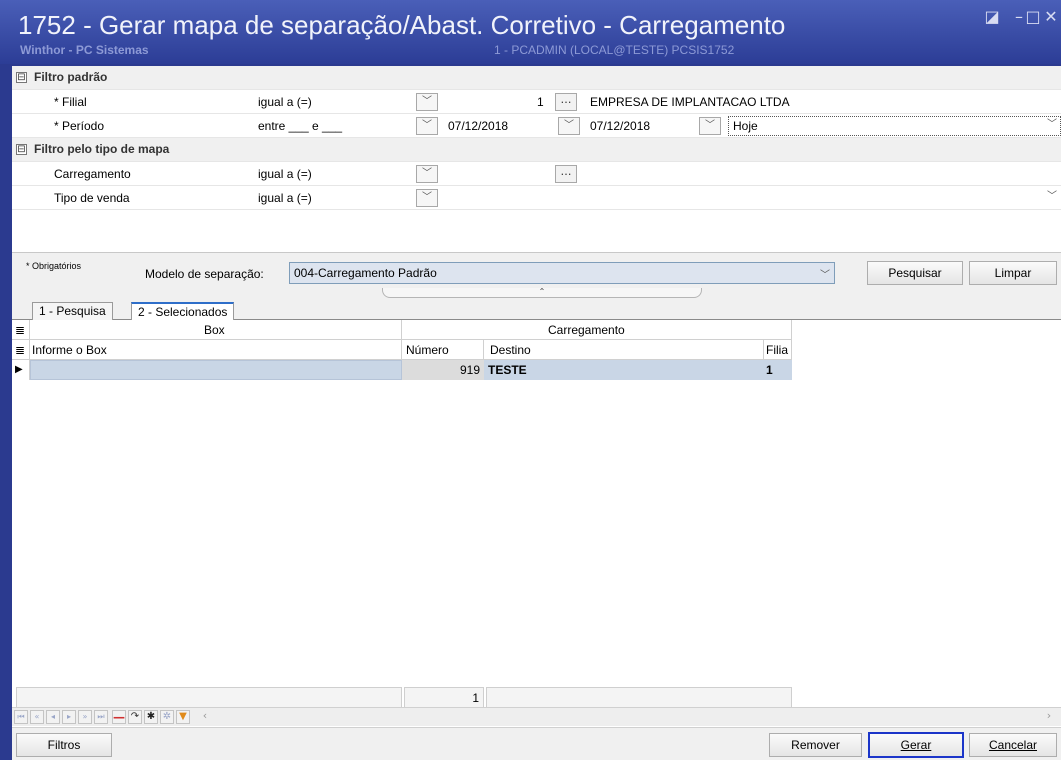 Image resolution: width=1061 pixels, height=760 pixels. Describe the element at coordinates (536, 743) in the screenshot. I see `bottom-toolbar: Filtros Remover Gerar Cancelar` at that location.